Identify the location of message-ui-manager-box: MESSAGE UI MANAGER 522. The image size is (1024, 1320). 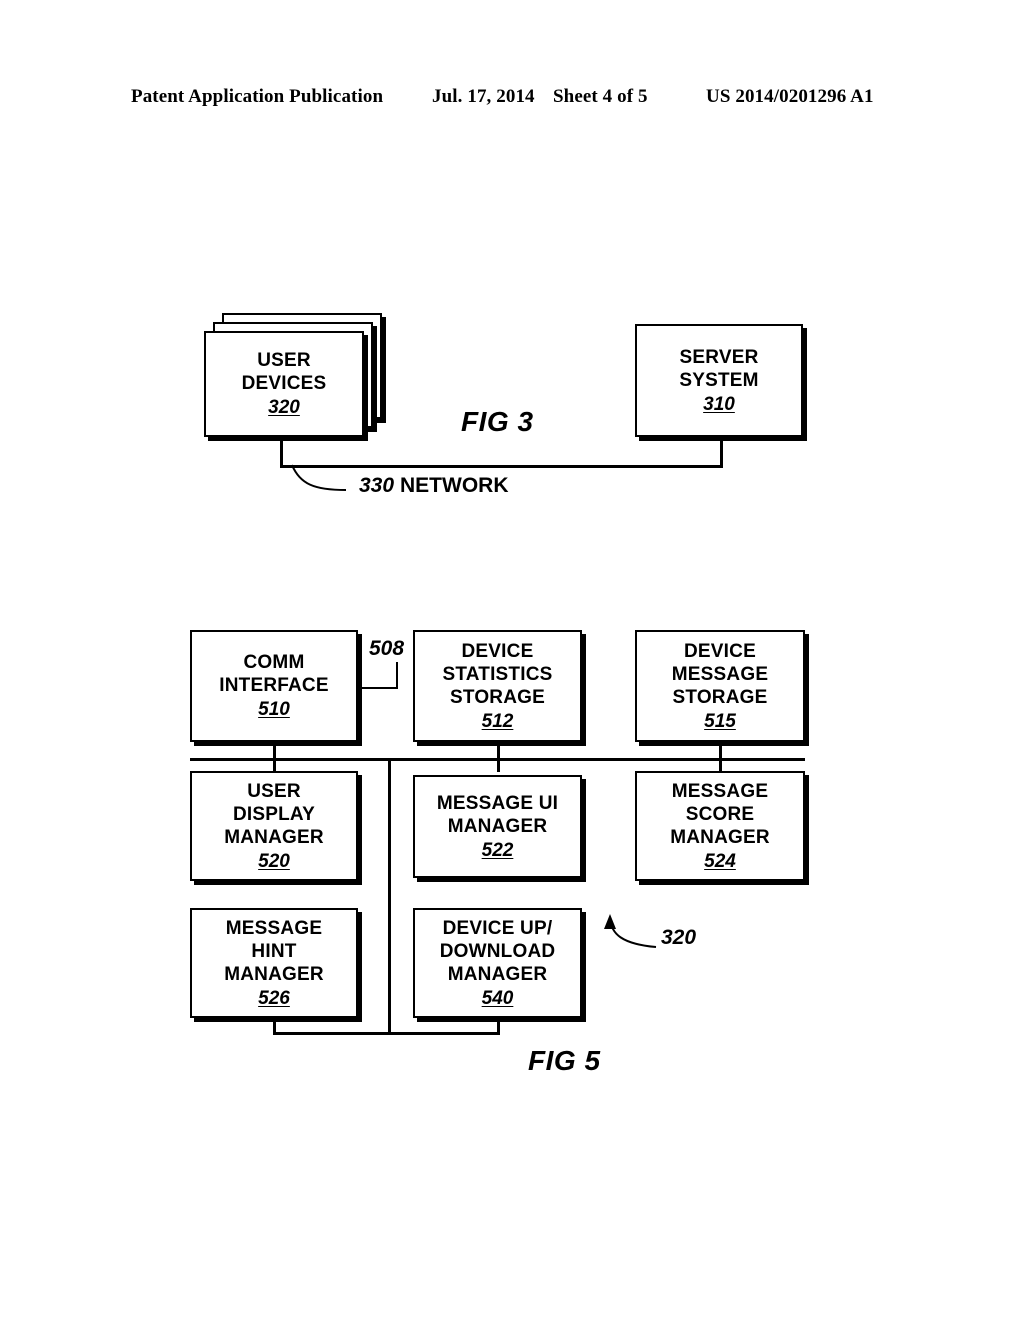
(497, 826).